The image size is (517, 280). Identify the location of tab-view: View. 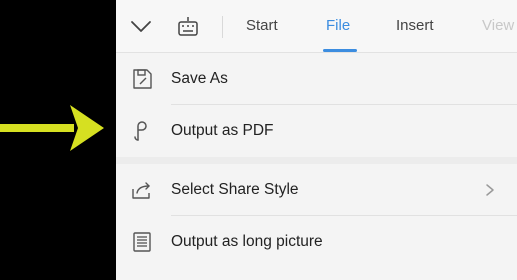
(498, 25).